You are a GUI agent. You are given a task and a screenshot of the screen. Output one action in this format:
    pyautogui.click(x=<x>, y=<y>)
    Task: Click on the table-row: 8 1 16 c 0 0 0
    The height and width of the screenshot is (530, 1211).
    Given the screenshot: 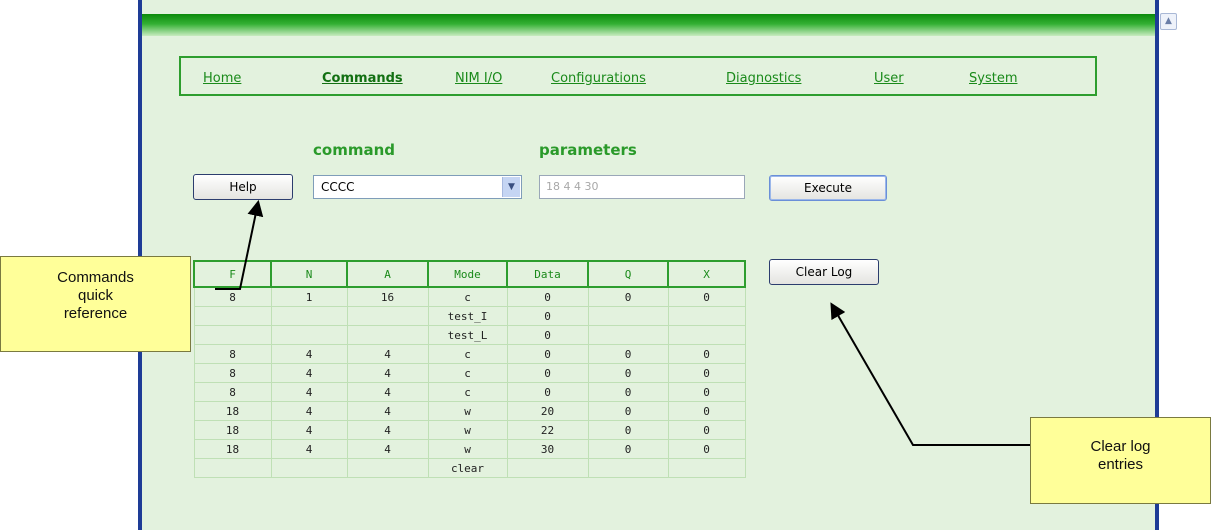 What is the action you would take?
    pyautogui.click(x=469, y=296)
    